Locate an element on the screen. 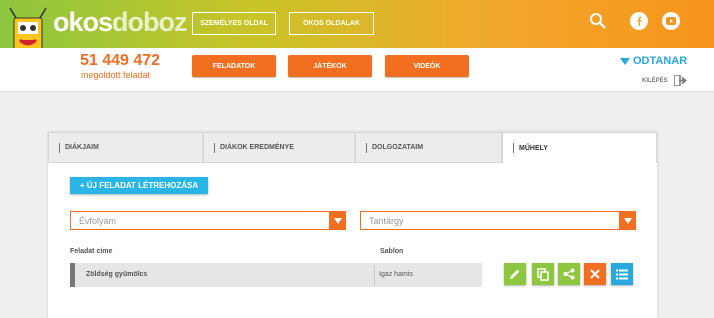 Image resolution: width=714 pixels, height=318 pixels. copy-icon is located at coordinates (543, 274).